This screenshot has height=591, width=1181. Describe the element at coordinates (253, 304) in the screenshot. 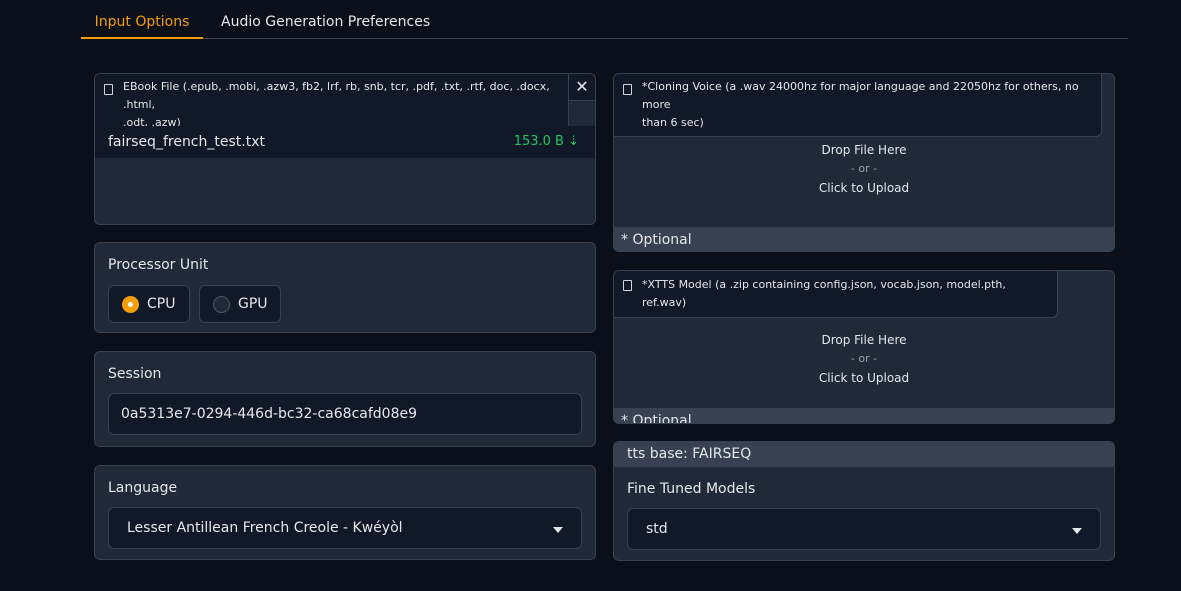

I see `radio-gpu-label: GPU` at that location.